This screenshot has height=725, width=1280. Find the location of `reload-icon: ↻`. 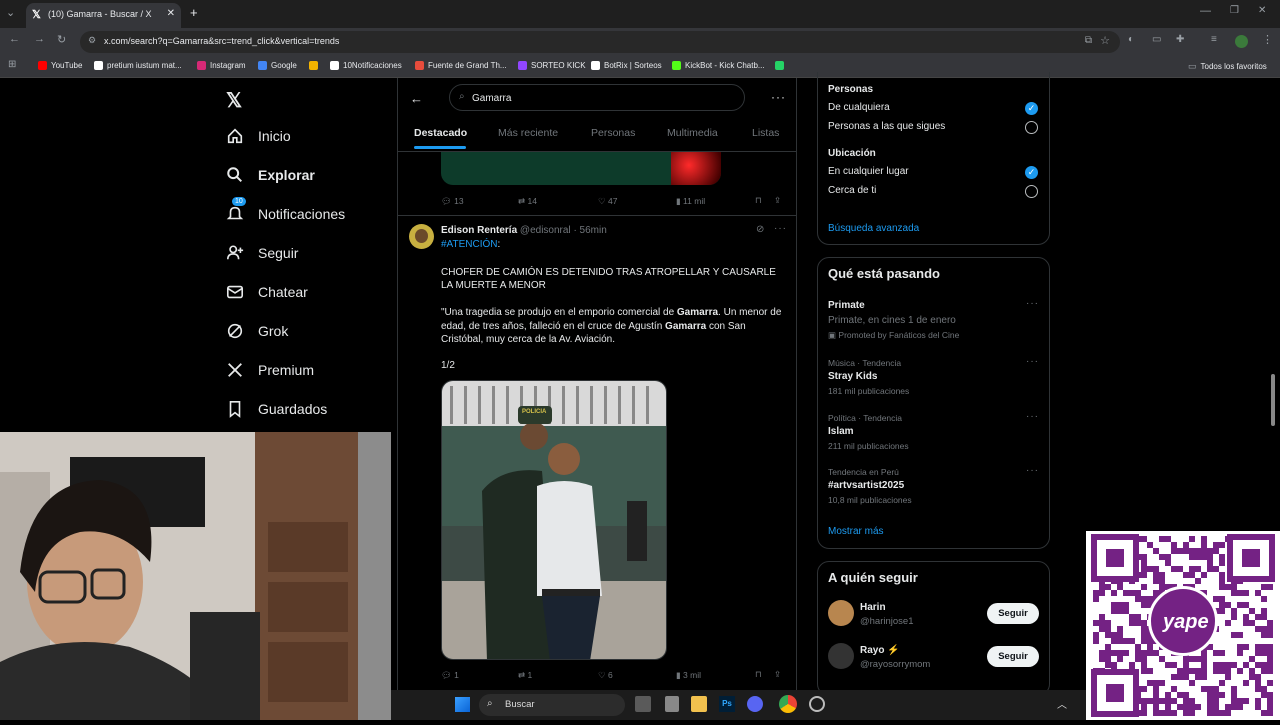

reload-icon: ↻ is located at coordinates (61, 39).